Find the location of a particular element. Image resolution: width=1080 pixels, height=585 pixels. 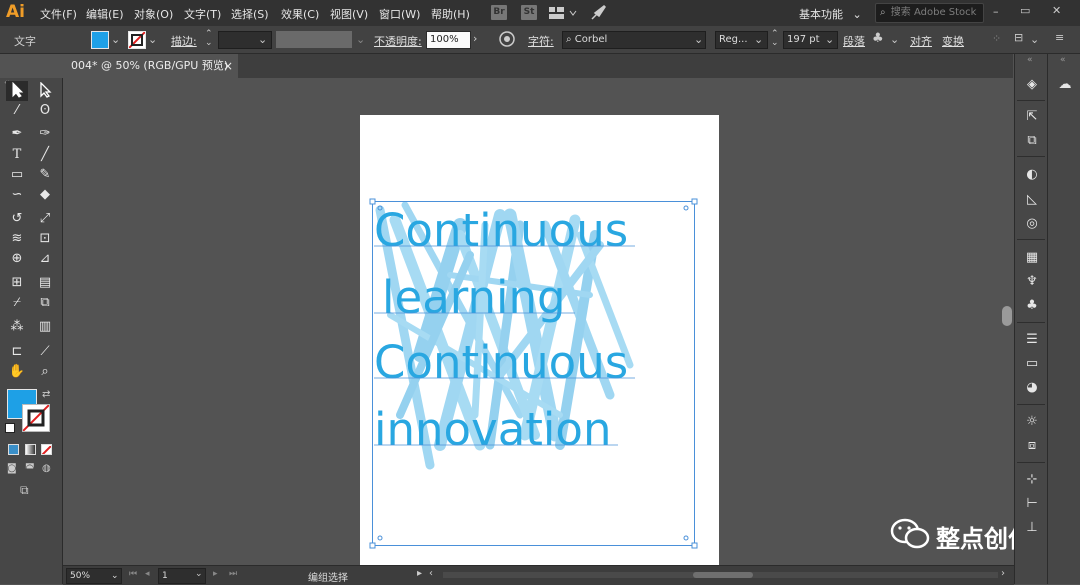

creative-cloud-libraries-icon: ☁ is located at coordinates (1065, 85).